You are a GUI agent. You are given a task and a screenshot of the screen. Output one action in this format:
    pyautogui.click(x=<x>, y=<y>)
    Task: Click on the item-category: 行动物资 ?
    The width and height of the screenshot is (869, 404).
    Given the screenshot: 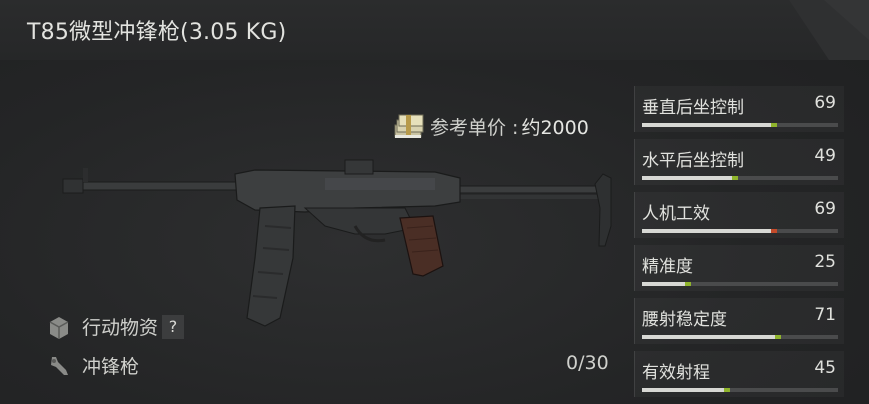 What is the action you would take?
    pyautogui.click(x=115, y=326)
    